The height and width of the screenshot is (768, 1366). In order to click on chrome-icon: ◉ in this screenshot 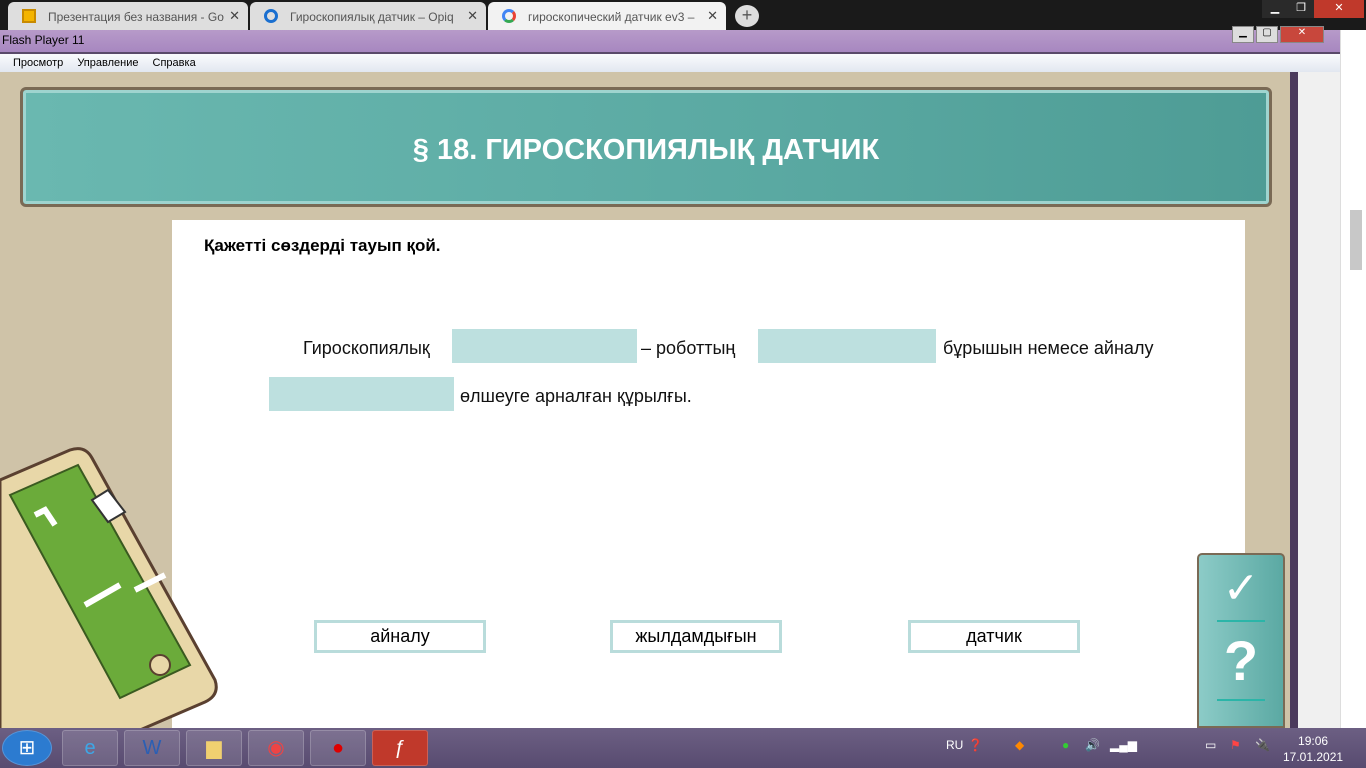, I will do `click(276, 748)`.